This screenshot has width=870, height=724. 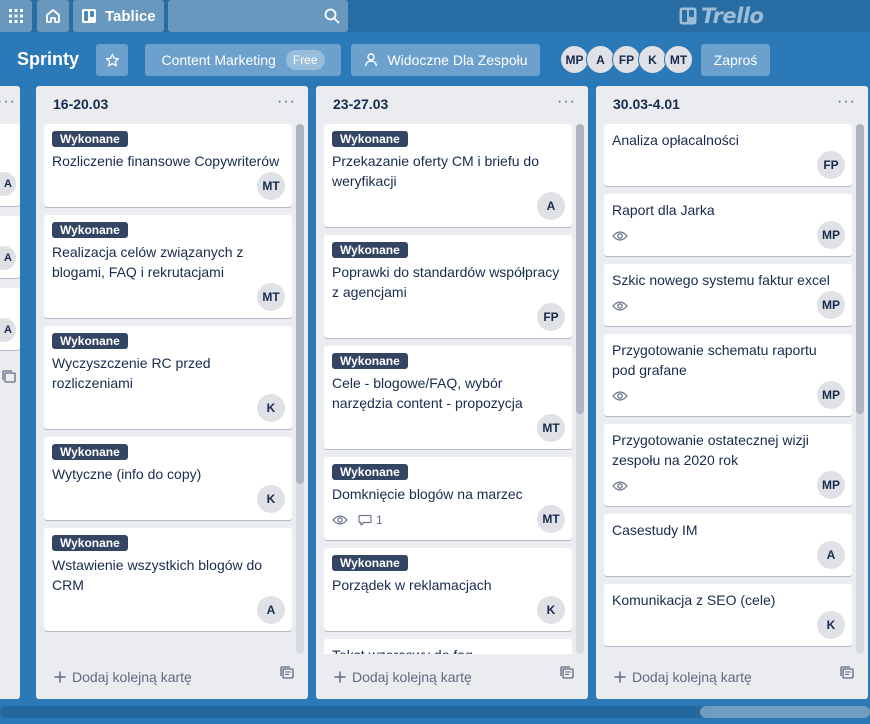 What do you see at coordinates (728, 225) in the screenshot?
I see `list-card: Raport dla Jarka MP` at bounding box center [728, 225].